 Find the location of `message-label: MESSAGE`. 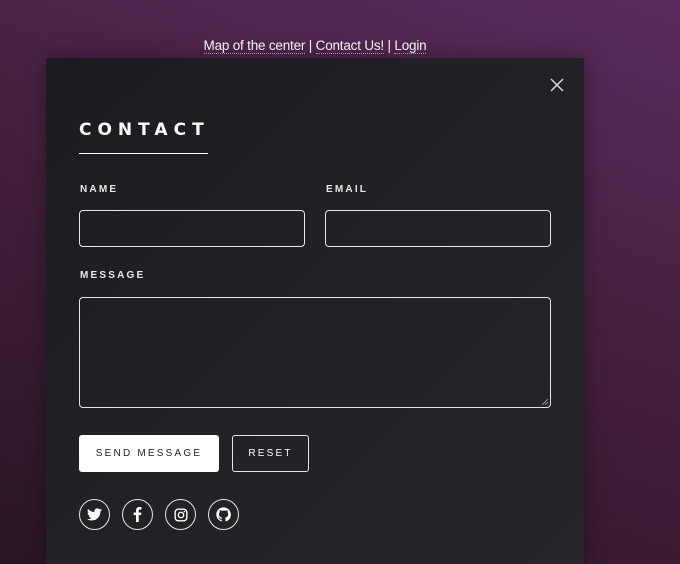

message-label: MESSAGE is located at coordinates (113, 275).